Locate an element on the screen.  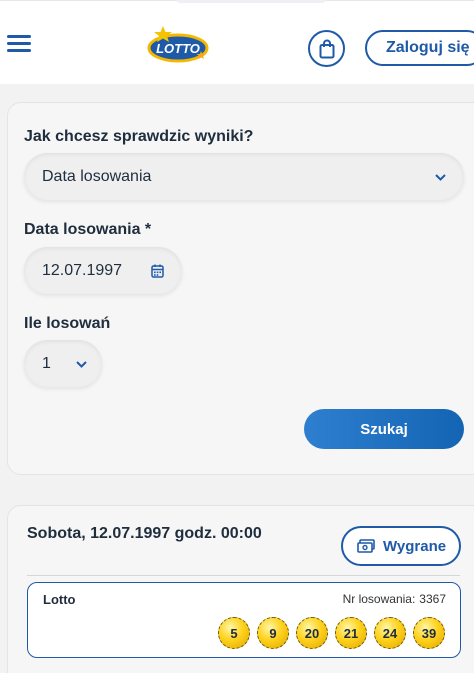
calendar-icon is located at coordinates (157, 271).